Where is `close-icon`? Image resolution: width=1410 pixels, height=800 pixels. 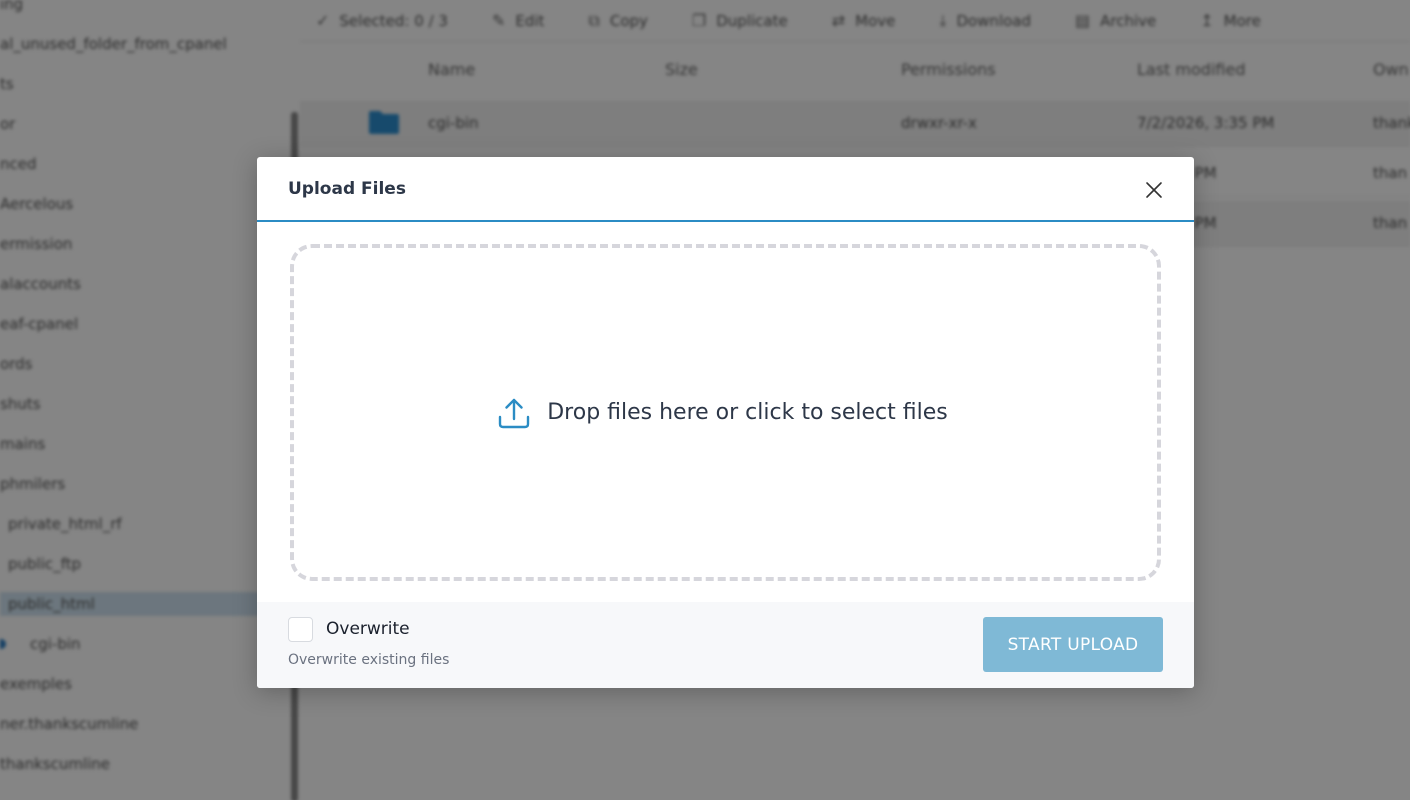 close-icon is located at coordinates (1154, 190).